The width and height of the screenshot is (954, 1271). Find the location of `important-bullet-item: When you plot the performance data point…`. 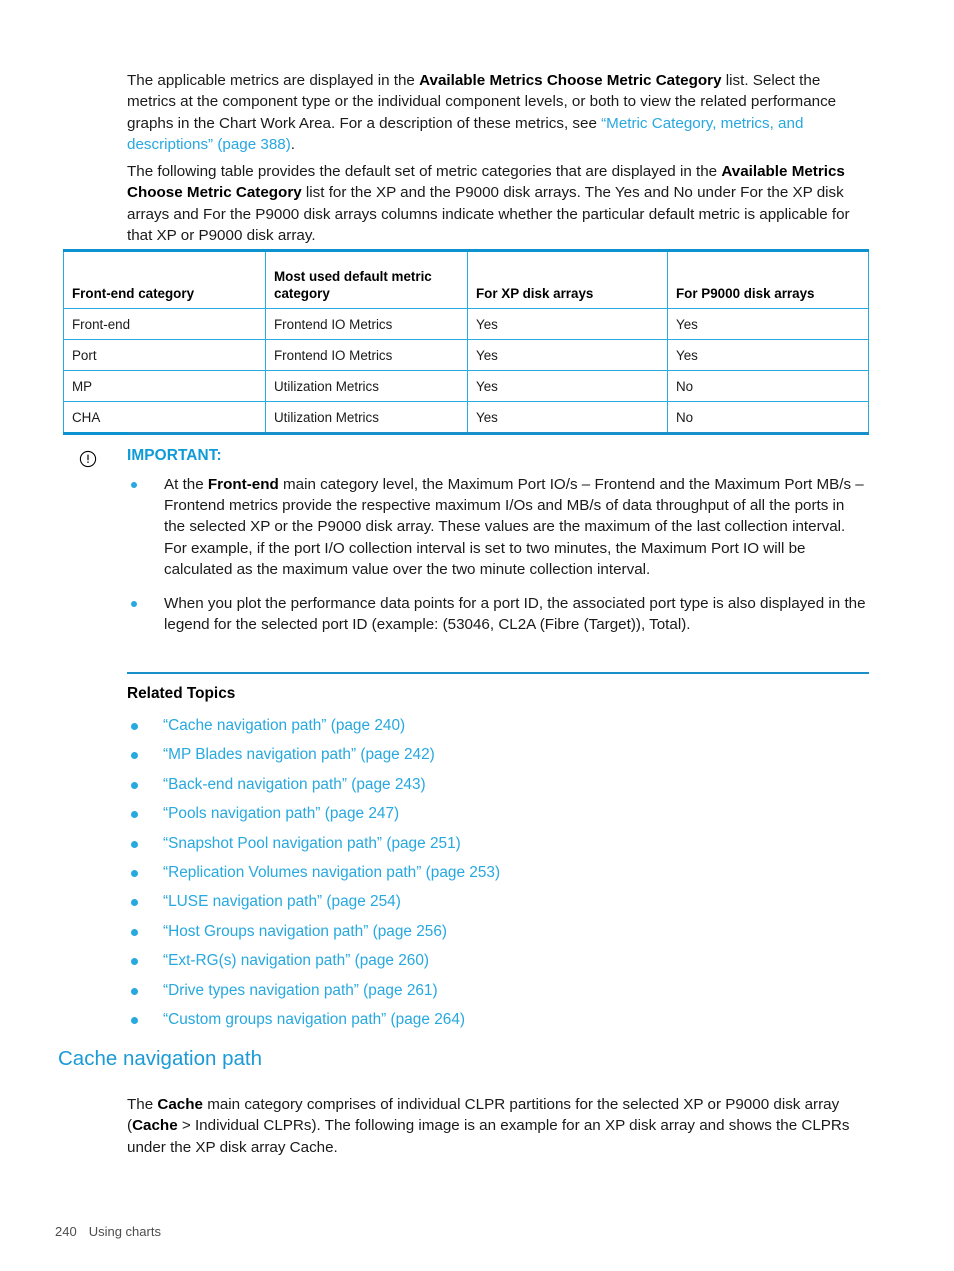

important-bullet-item: When you plot the performance data point… is located at coordinates (498, 614).